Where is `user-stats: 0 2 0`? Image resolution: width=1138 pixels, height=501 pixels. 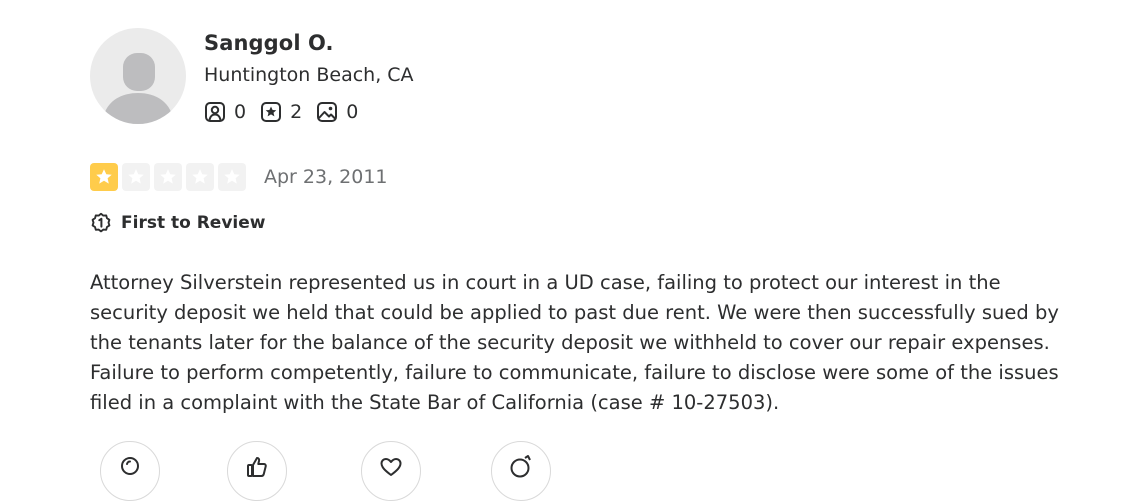
user-stats: 0 2 0 is located at coordinates (281, 112).